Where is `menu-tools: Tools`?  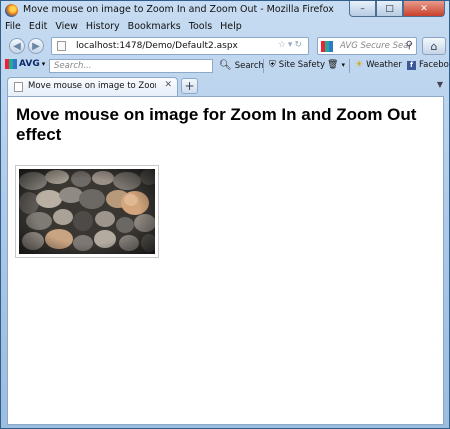
menu-tools: Tools is located at coordinates (200, 28).